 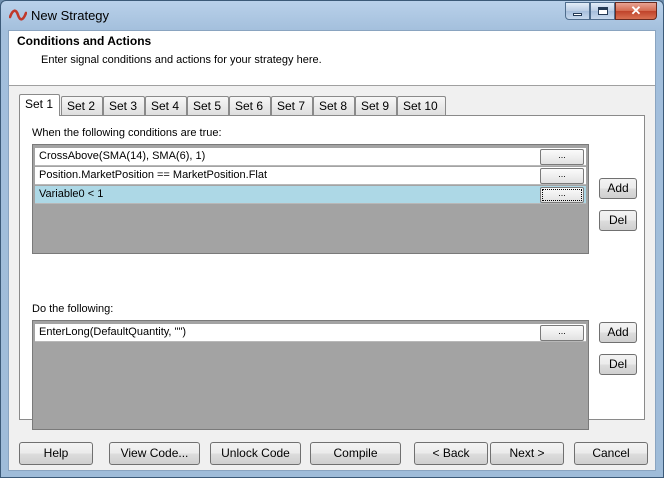 I want to click on tab-set-3: Set 3, so click(x=124, y=105).